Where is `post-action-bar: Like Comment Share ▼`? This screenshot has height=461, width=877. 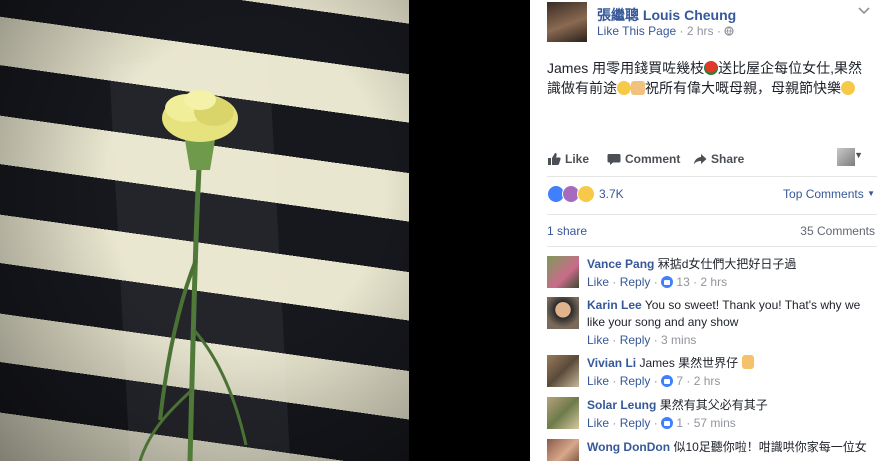
post-action-bar: Like Comment Share ▼ is located at coordinates (707, 159).